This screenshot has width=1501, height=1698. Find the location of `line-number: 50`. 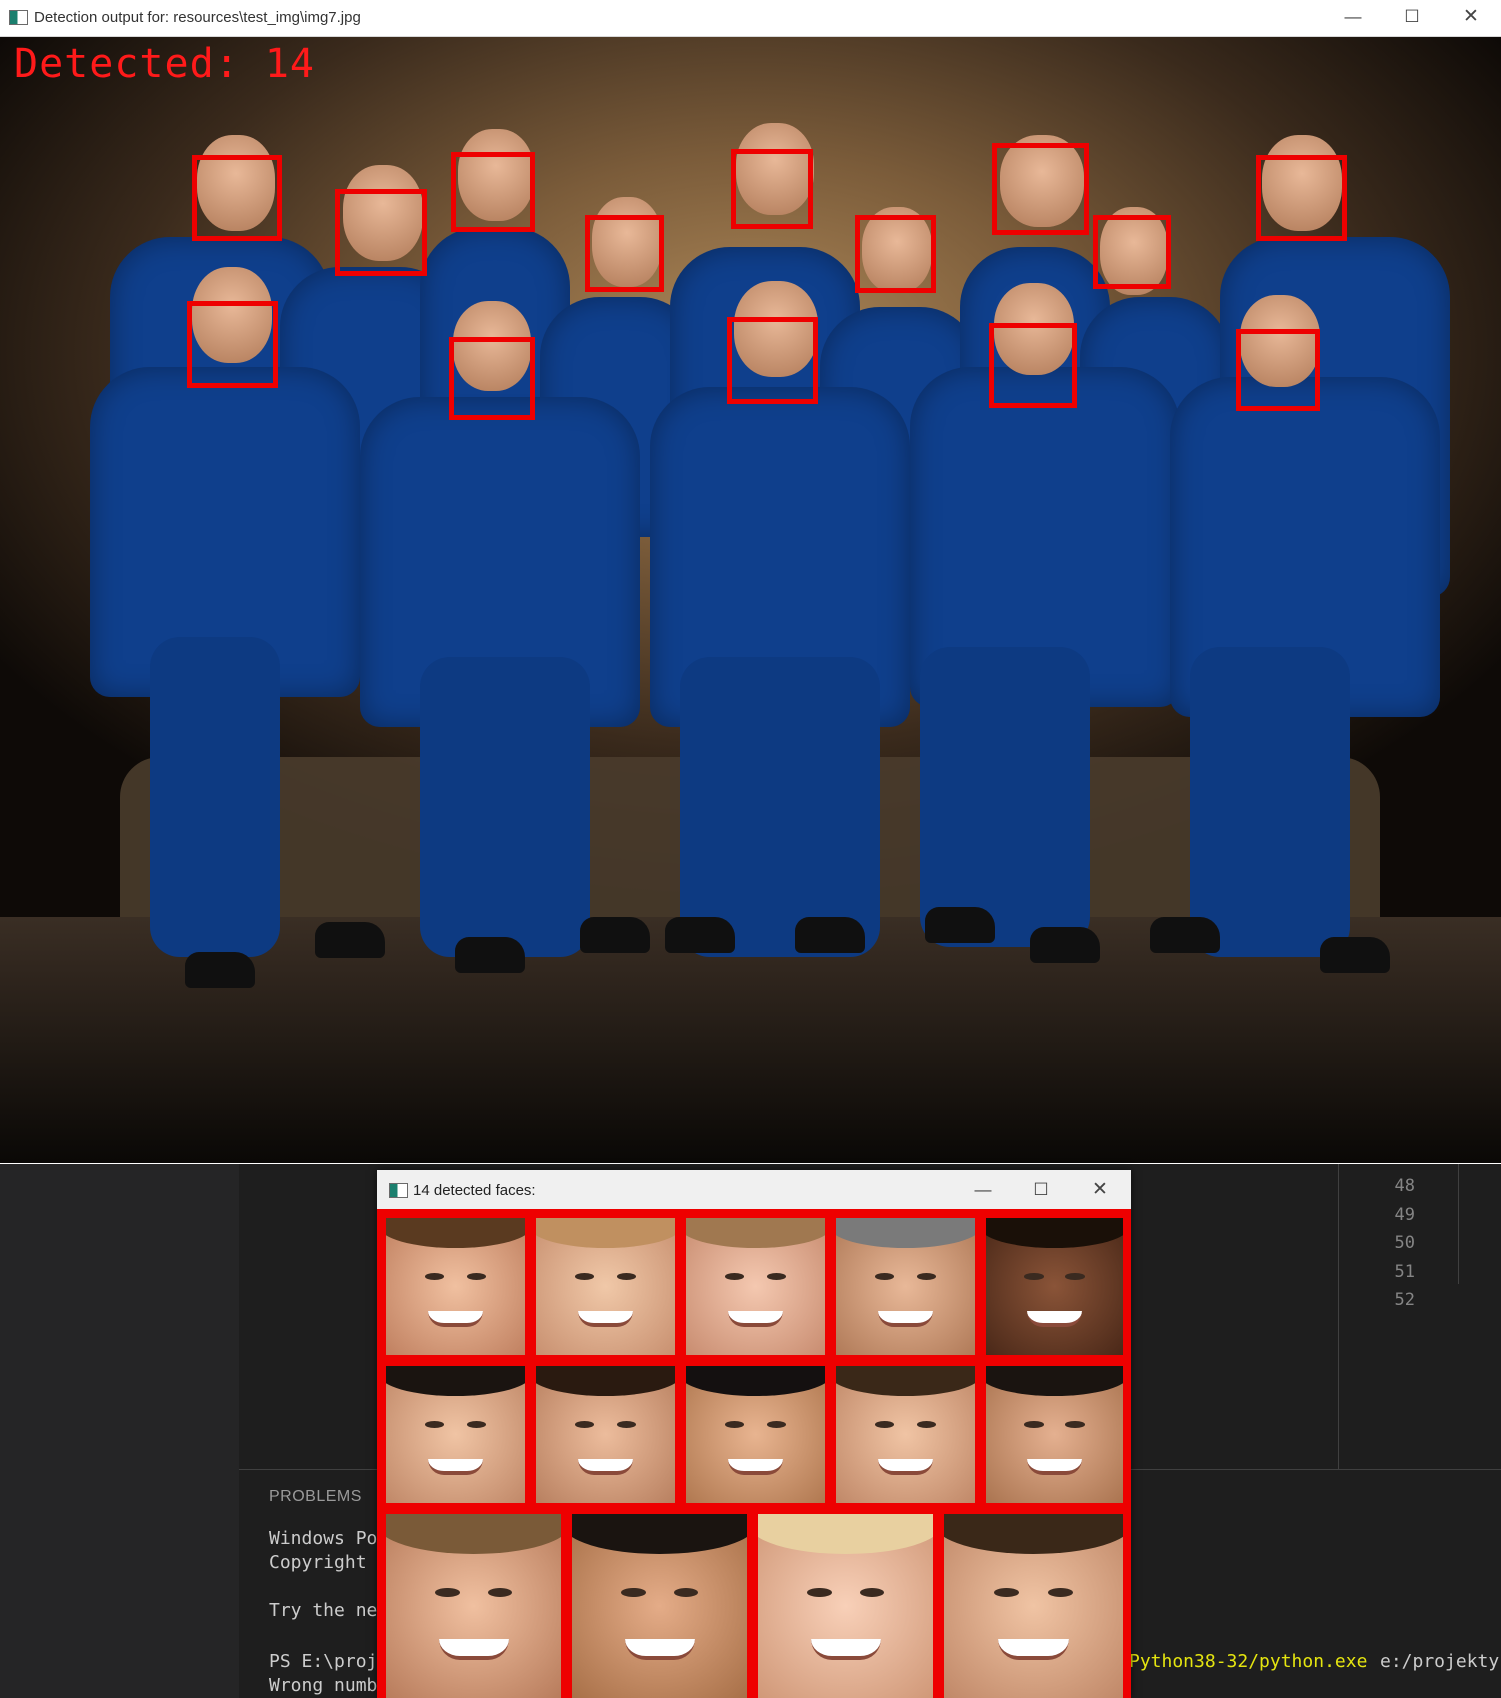

line-number: 50 is located at coordinates (1404, 1243).